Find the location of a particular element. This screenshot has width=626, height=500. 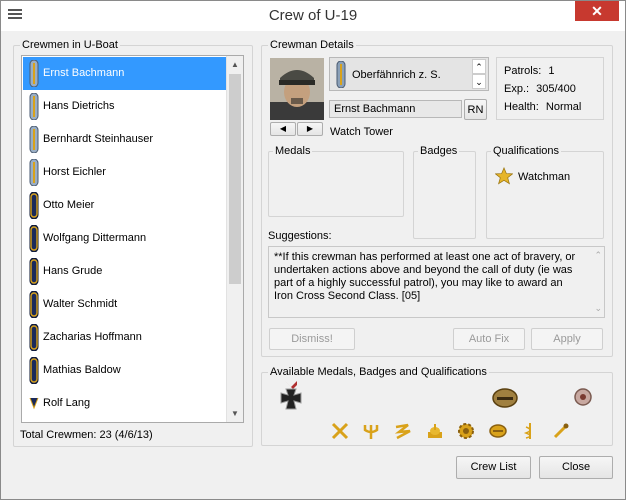

apply-button: Apply is located at coordinates (567, 339).